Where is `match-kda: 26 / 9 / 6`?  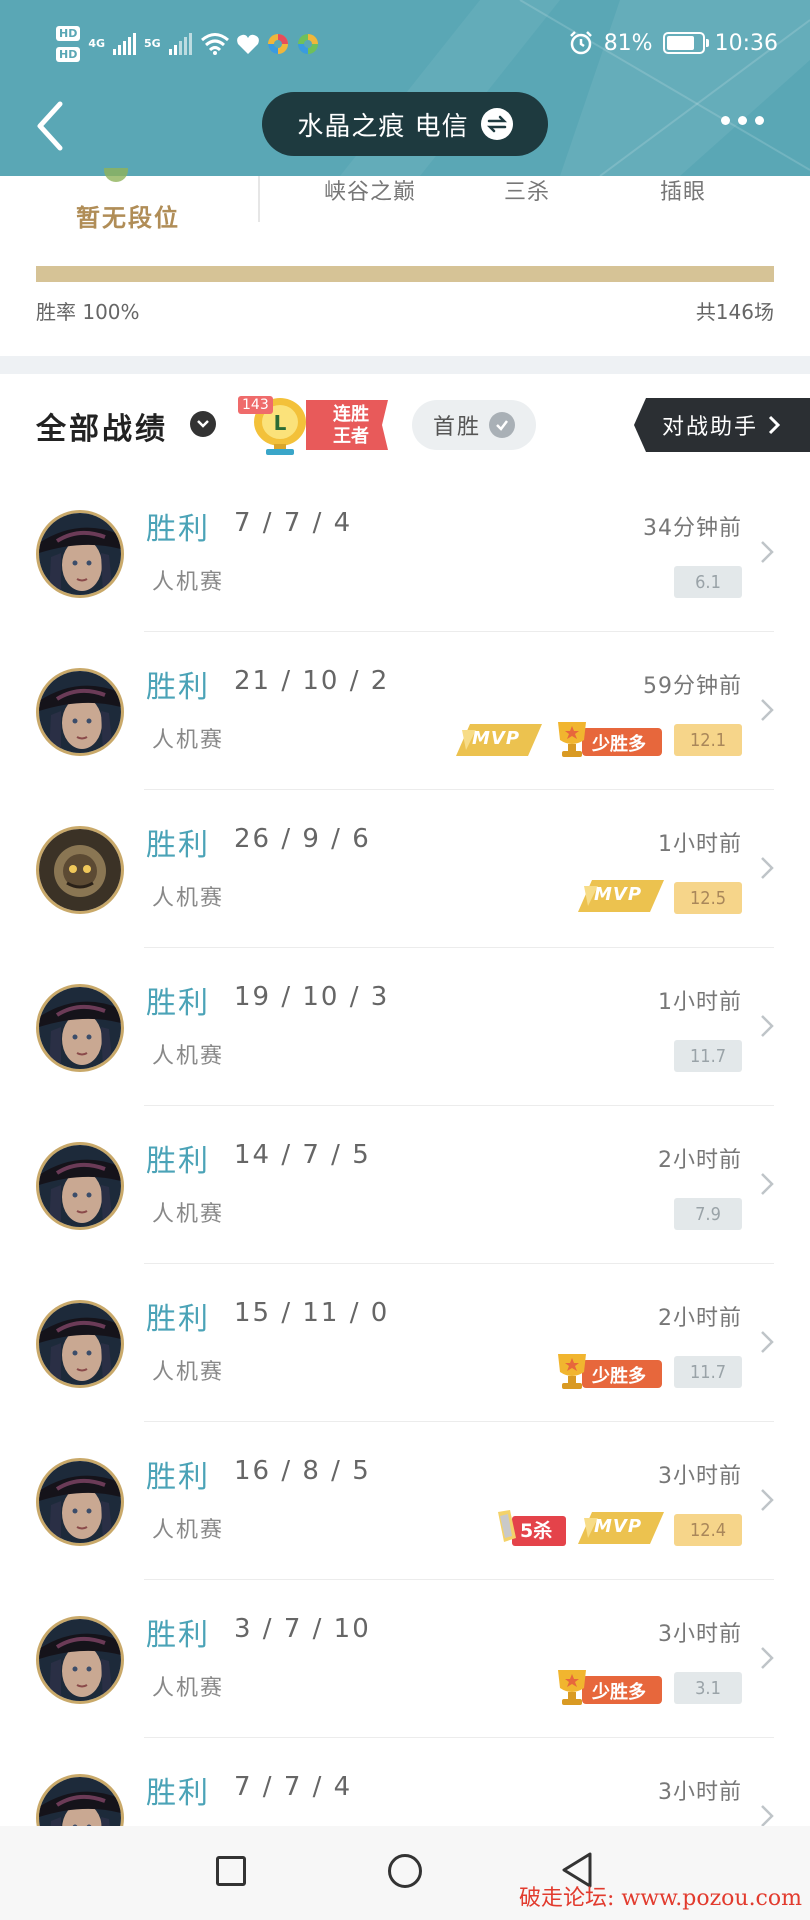
match-kda: 26 / 9 / 6 is located at coordinates (302, 839).